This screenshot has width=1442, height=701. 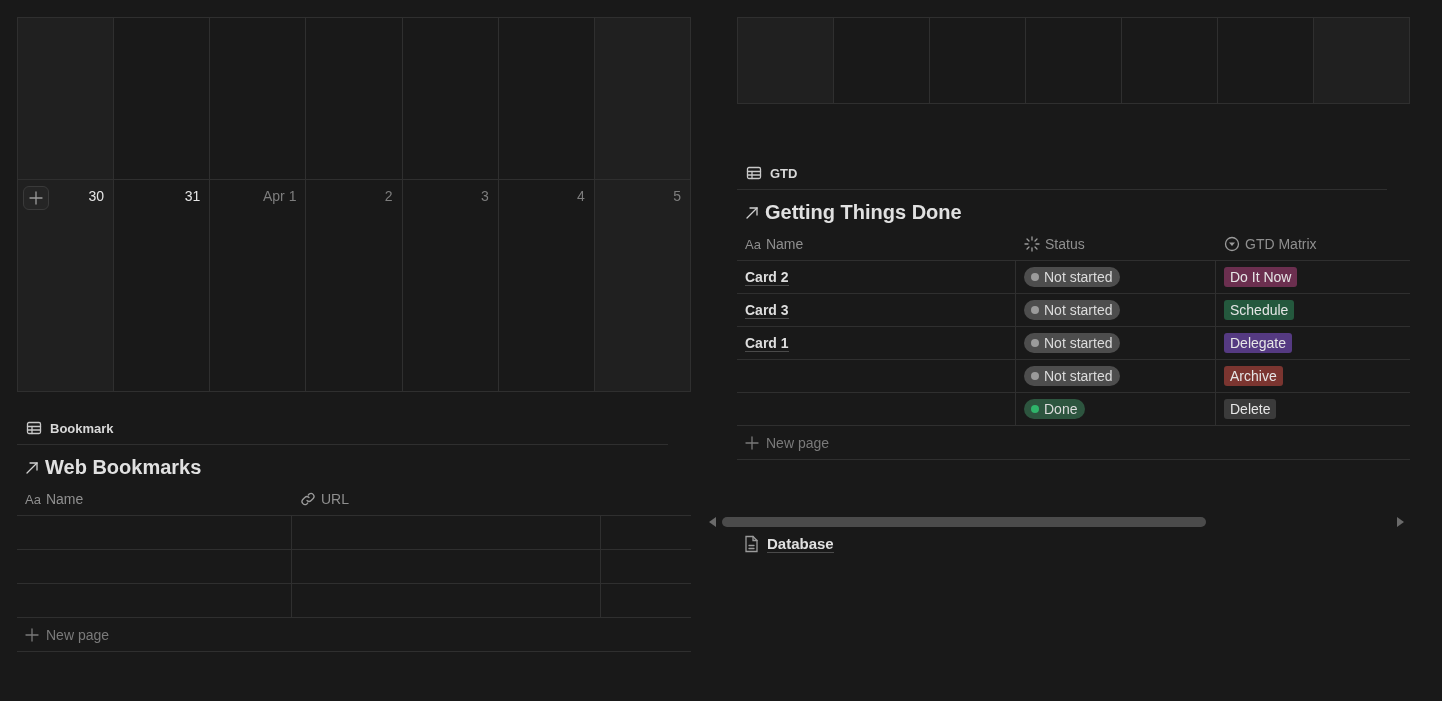 I want to click on matrix-tag: Archive, so click(x=1253, y=376).